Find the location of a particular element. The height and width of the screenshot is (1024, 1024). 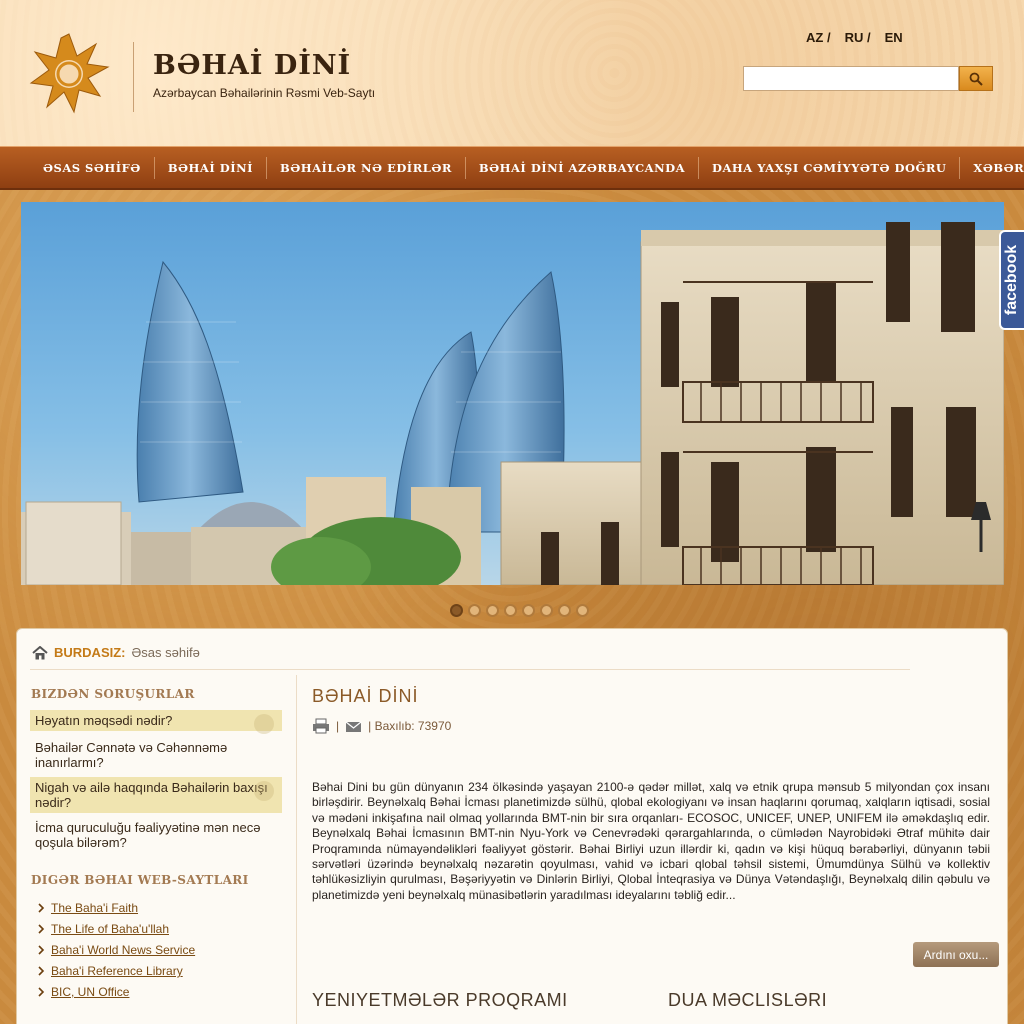

nav-item-bahai-in-azerbaijan: BƏHAİ DİNİ AZƏRBAYCANDA is located at coordinates (583, 167).